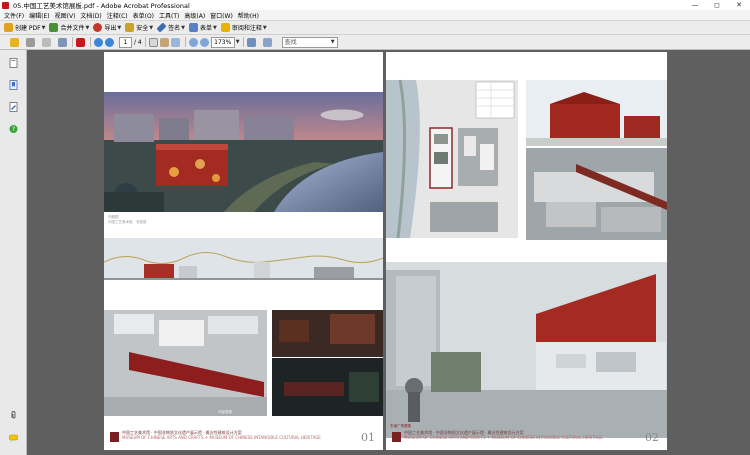  What do you see at coordinates (98, 42) in the screenshot?
I see `previous-page-icon` at bounding box center [98, 42].